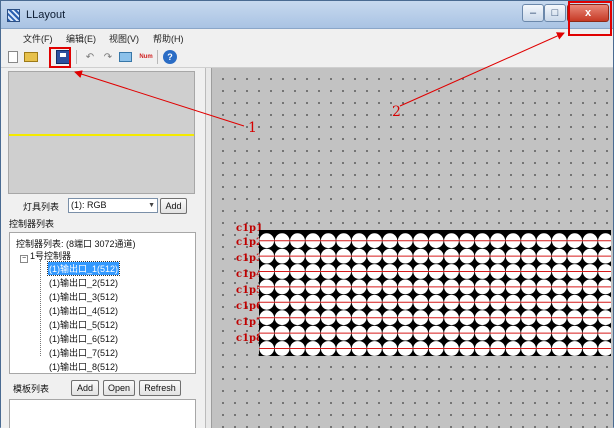 The height and width of the screenshot is (428, 614). What do you see at coordinates (83, 338) in the screenshot?
I see `tree-port-item: (1)输出口_6(512)` at bounding box center [83, 338].